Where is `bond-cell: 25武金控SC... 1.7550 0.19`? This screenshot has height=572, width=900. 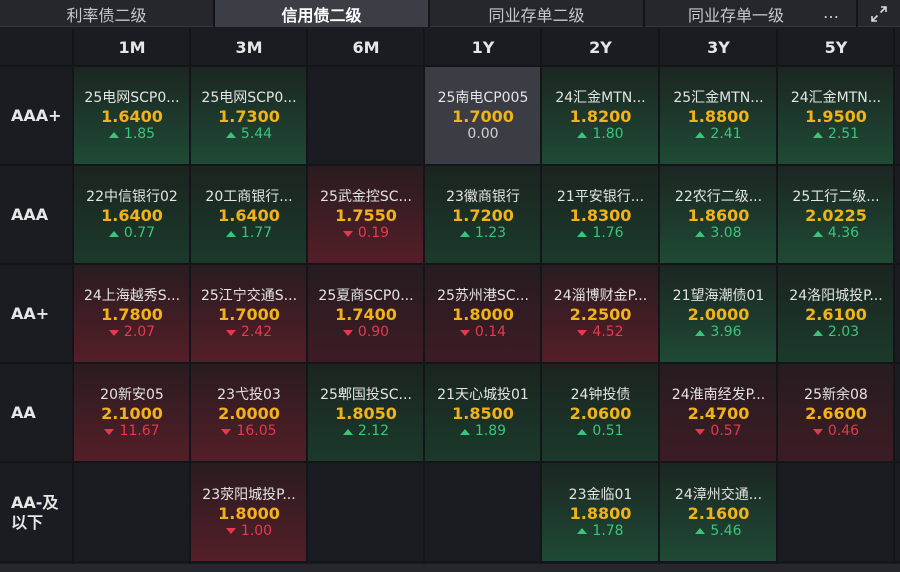 bond-cell: 25武金控SC... 1.7550 0.19 is located at coordinates (366, 215).